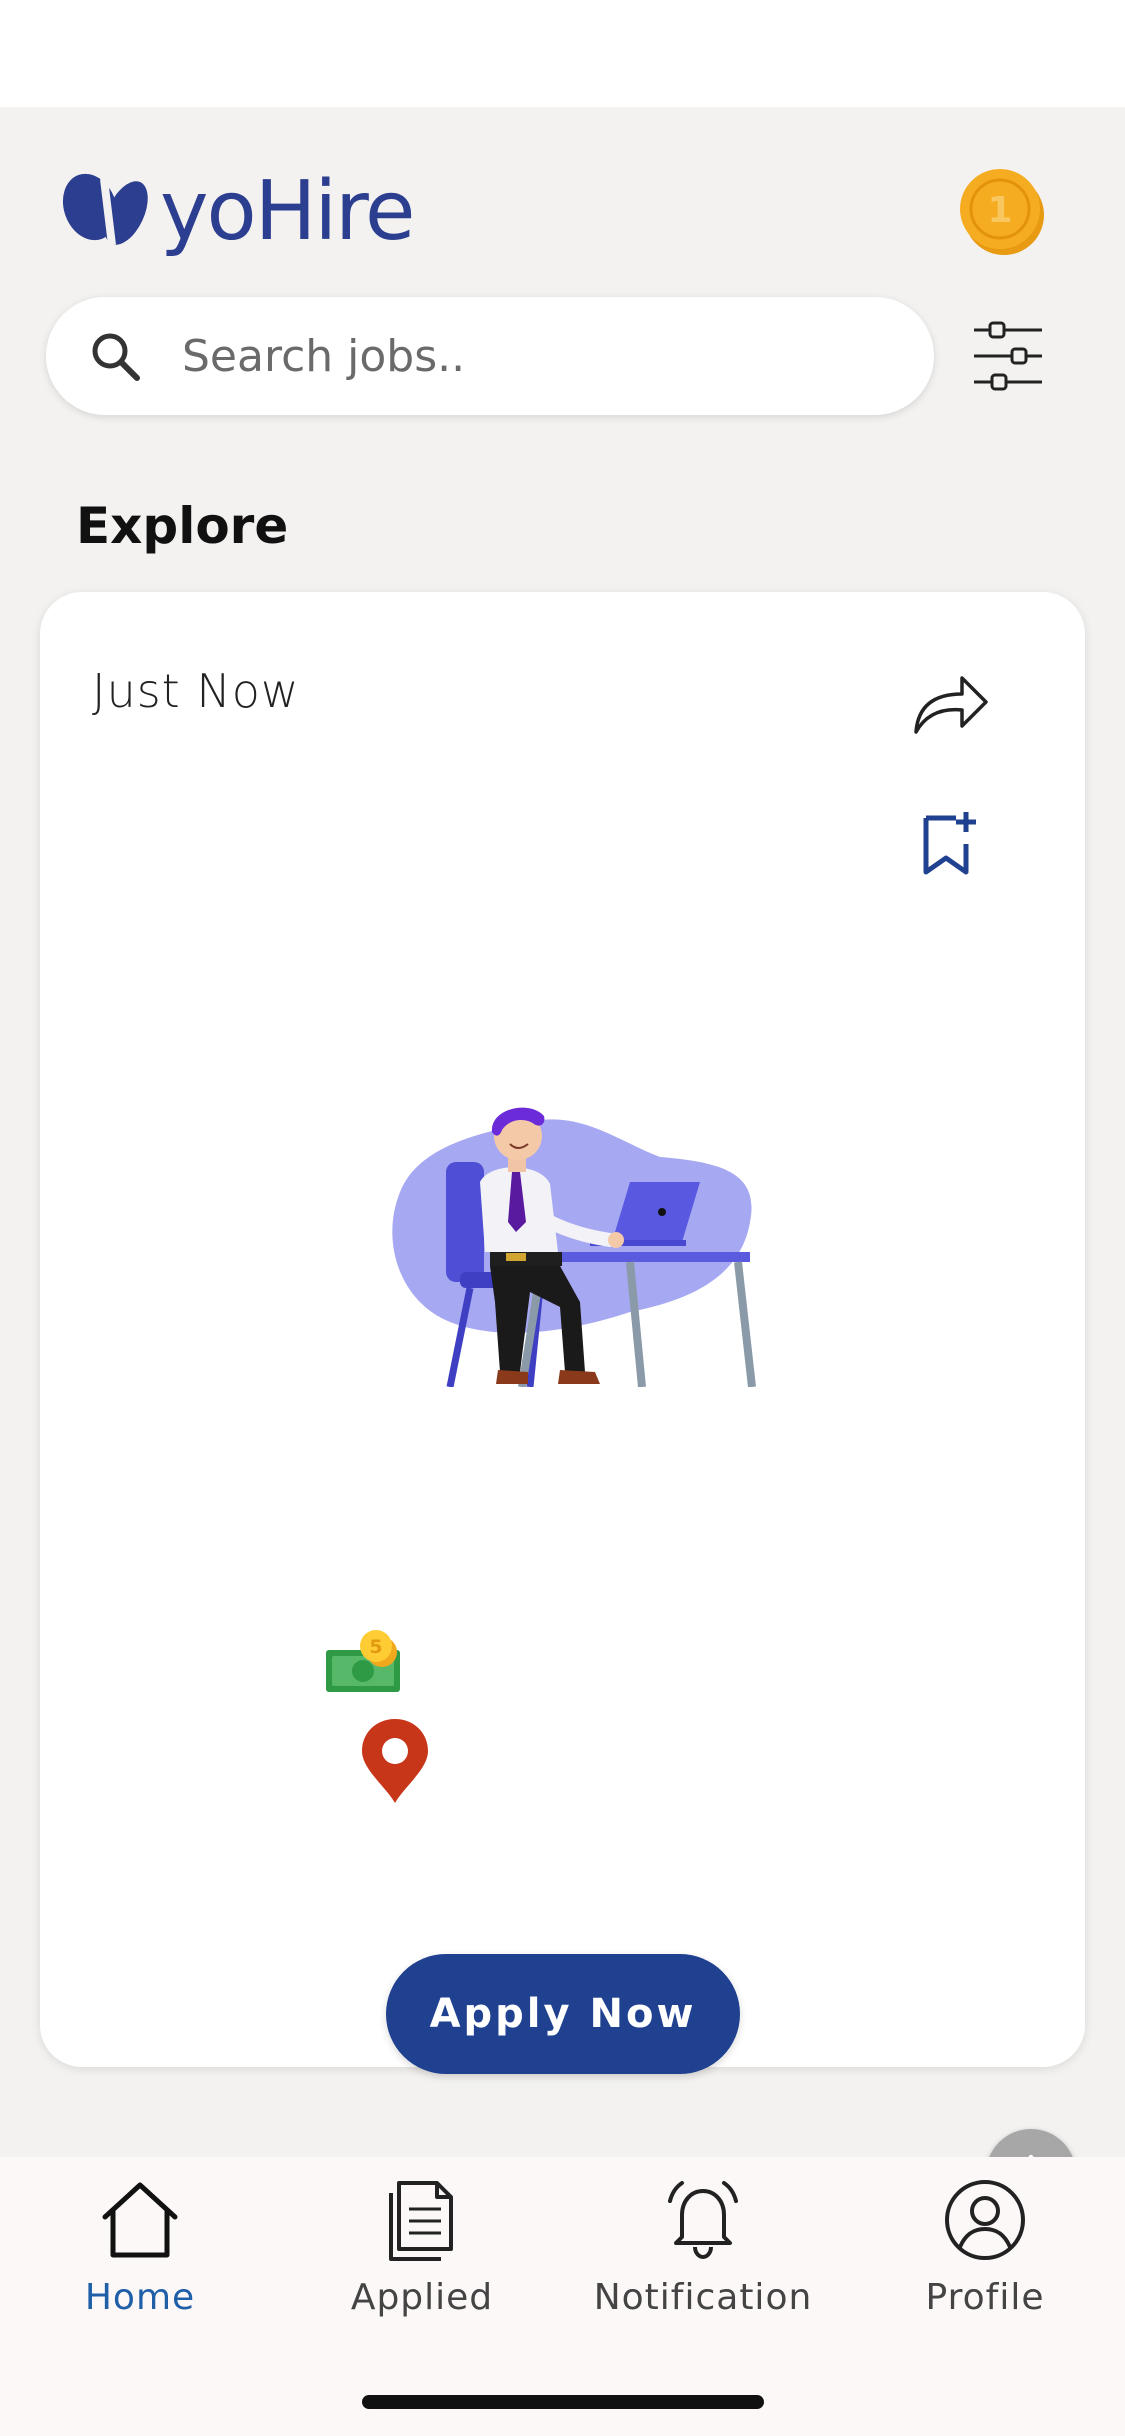 This screenshot has height=2436, width=1125. I want to click on salary-coin-value: 5, so click(375, 1647).